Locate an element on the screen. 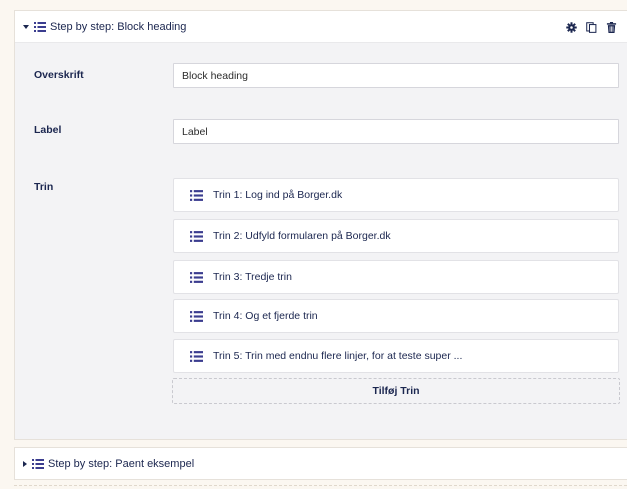 Image resolution: width=627 pixels, height=489 pixels. block-actions is located at coordinates (591, 27).